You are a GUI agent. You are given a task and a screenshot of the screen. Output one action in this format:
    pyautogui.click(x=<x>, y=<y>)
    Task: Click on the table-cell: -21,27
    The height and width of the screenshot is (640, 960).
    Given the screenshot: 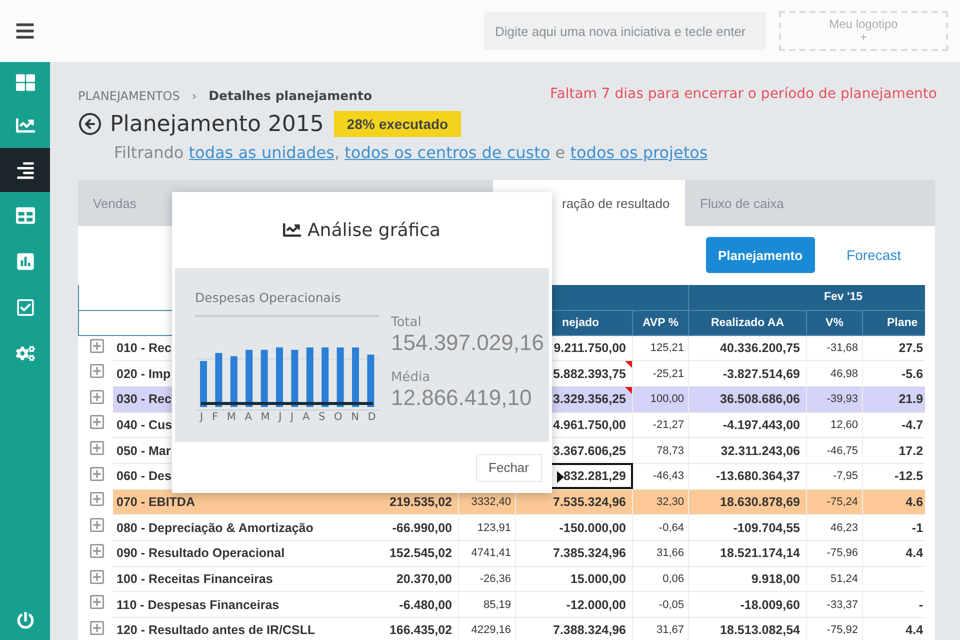 What is the action you would take?
    pyautogui.click(x=668, y=424)
    